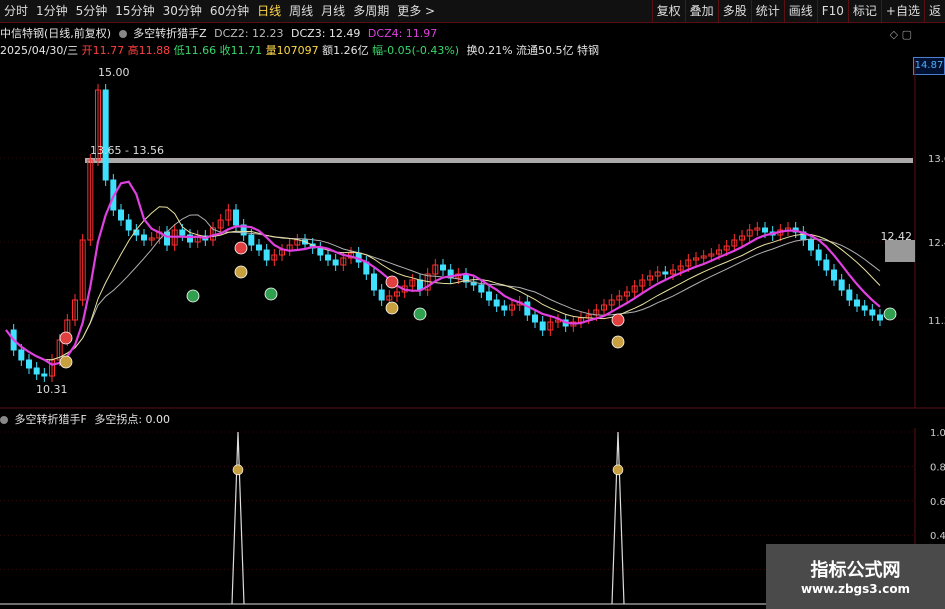  I want to click on tool-button-0: 复权, so click(668, 11).